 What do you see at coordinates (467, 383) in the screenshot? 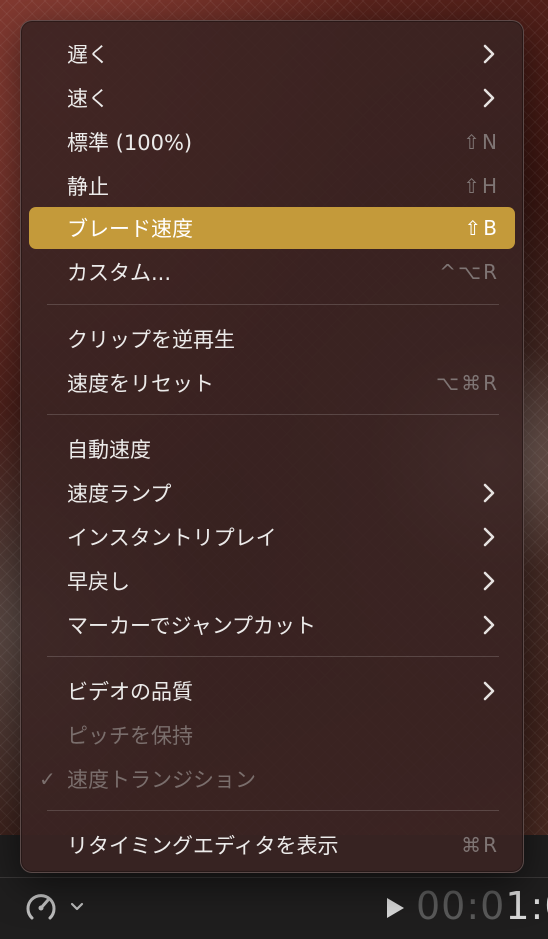
I see `menu-item-shortcut: ⌥⌘R` at bounding box center [467, 383].